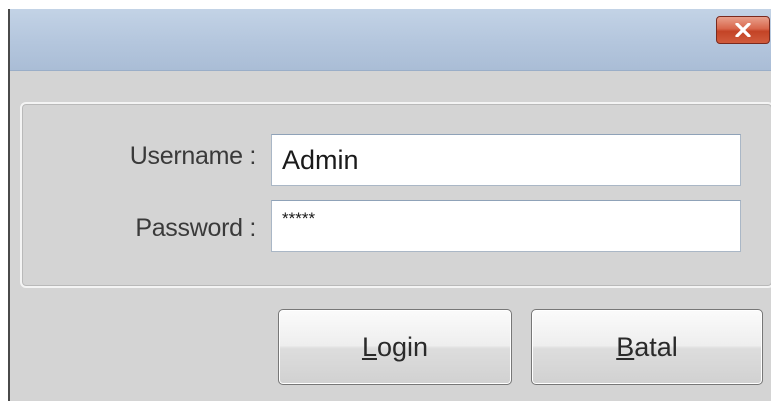 The image size is (771, 401). Describe the element at coordinates (195, 228) in the screenshot. I see `password-label: Password :` at that location.